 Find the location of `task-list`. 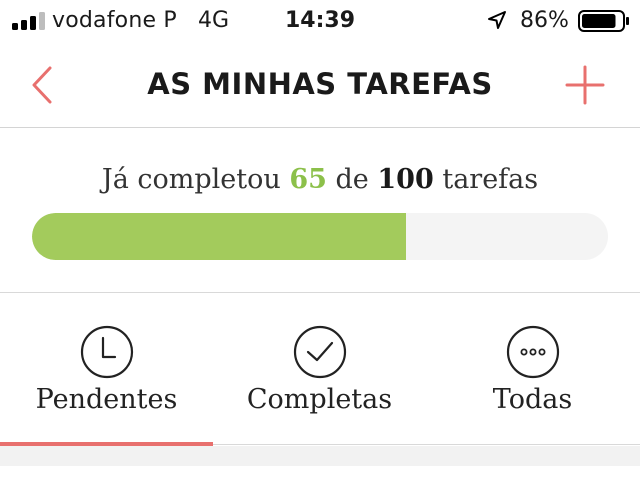

task-list is located at coordinates (320, 475).